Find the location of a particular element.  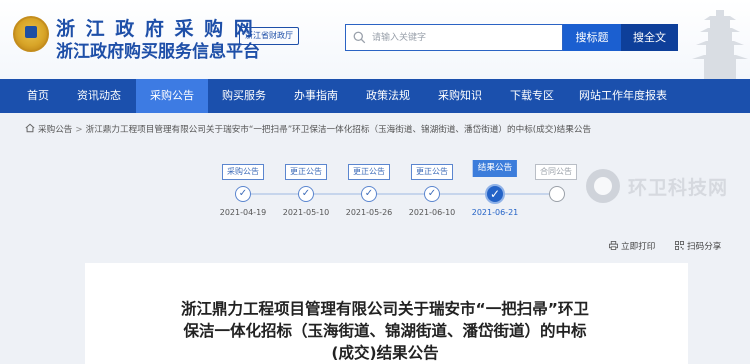

dept-badge: 浙江省财政厅 is located at coordinates (269, 36).